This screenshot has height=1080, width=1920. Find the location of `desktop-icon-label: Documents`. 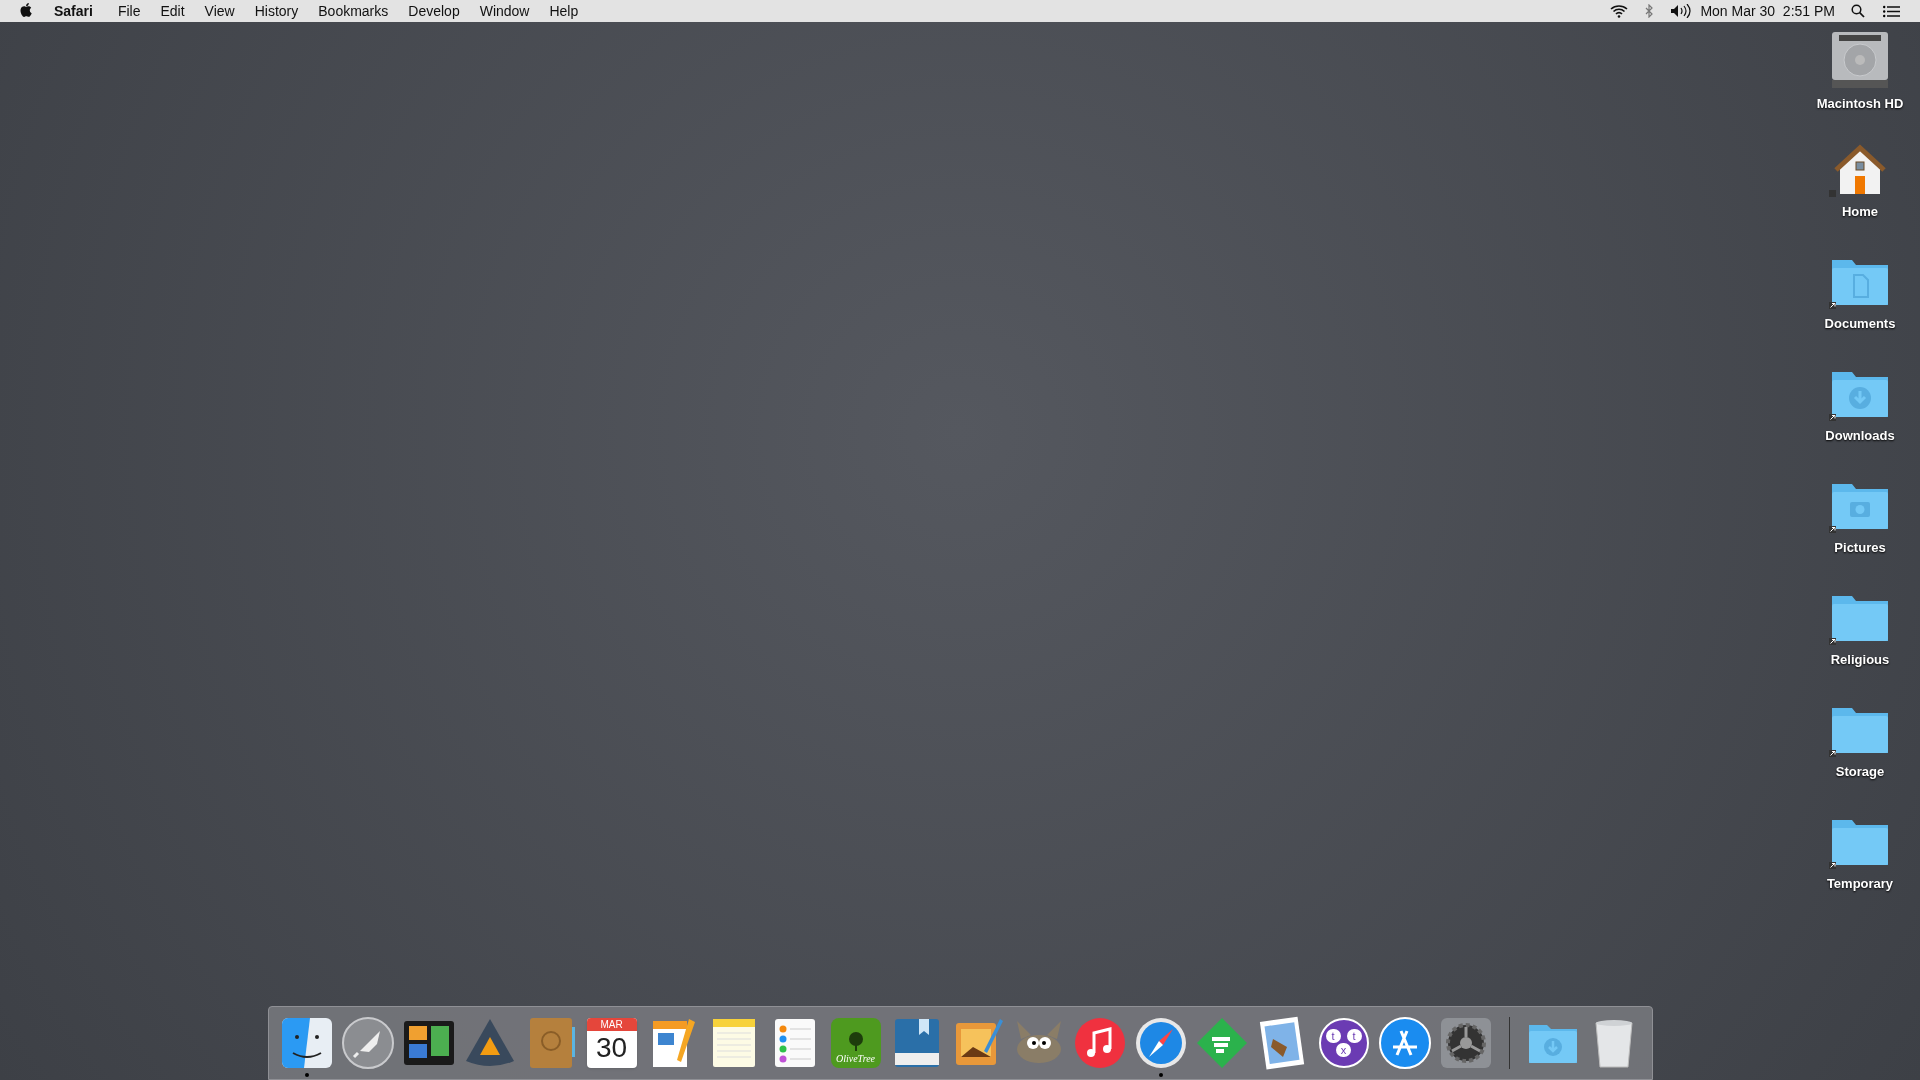

desktop-icon-label: Documents is located at coordinates (1860, 324).